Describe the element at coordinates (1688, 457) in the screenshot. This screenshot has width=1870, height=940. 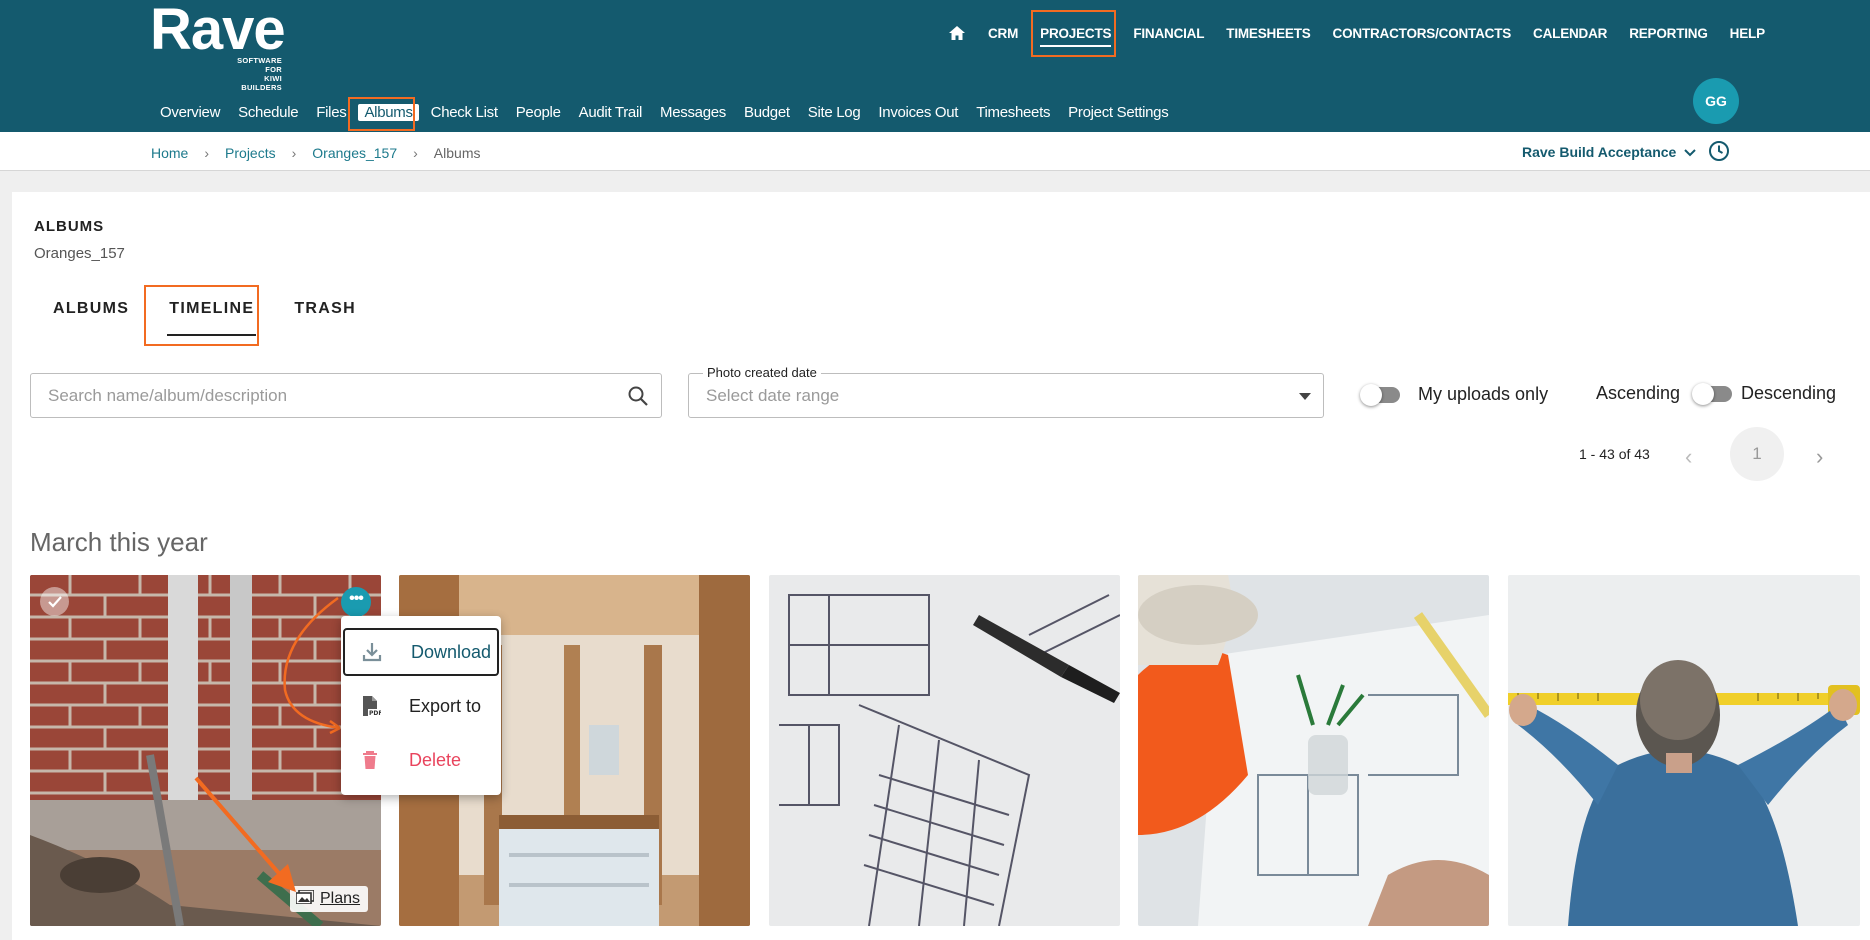
I see `chevron-left-icon: ‹` at that location.